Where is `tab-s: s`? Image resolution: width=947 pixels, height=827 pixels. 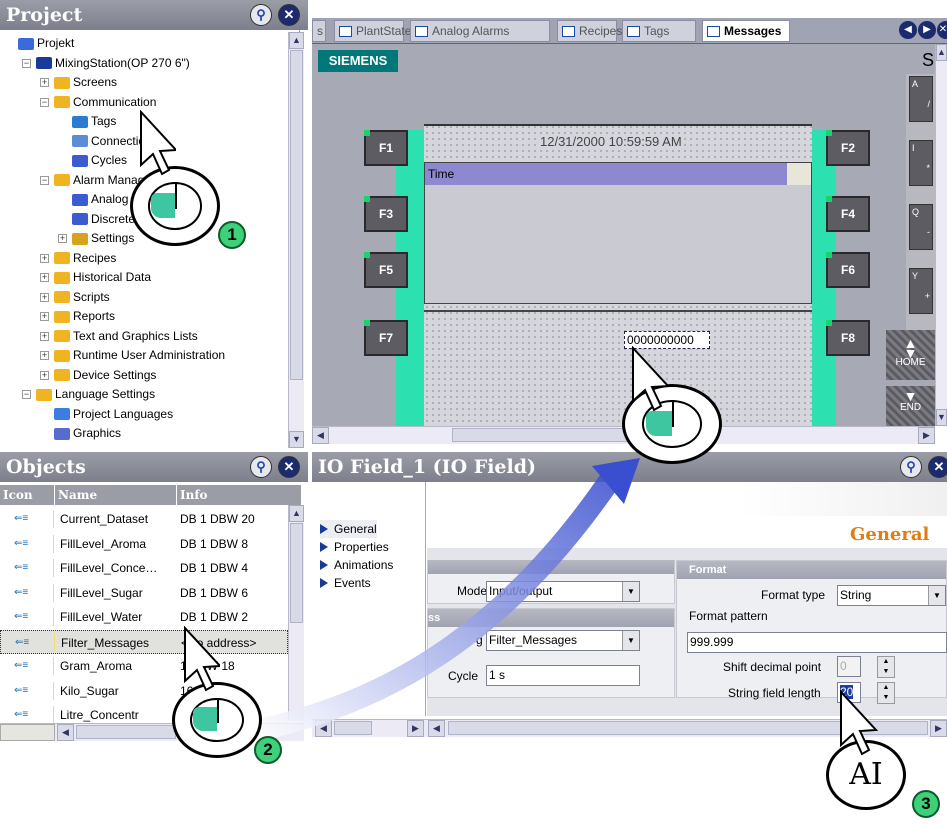 tab-s: s is located at coordinates (319, 31).